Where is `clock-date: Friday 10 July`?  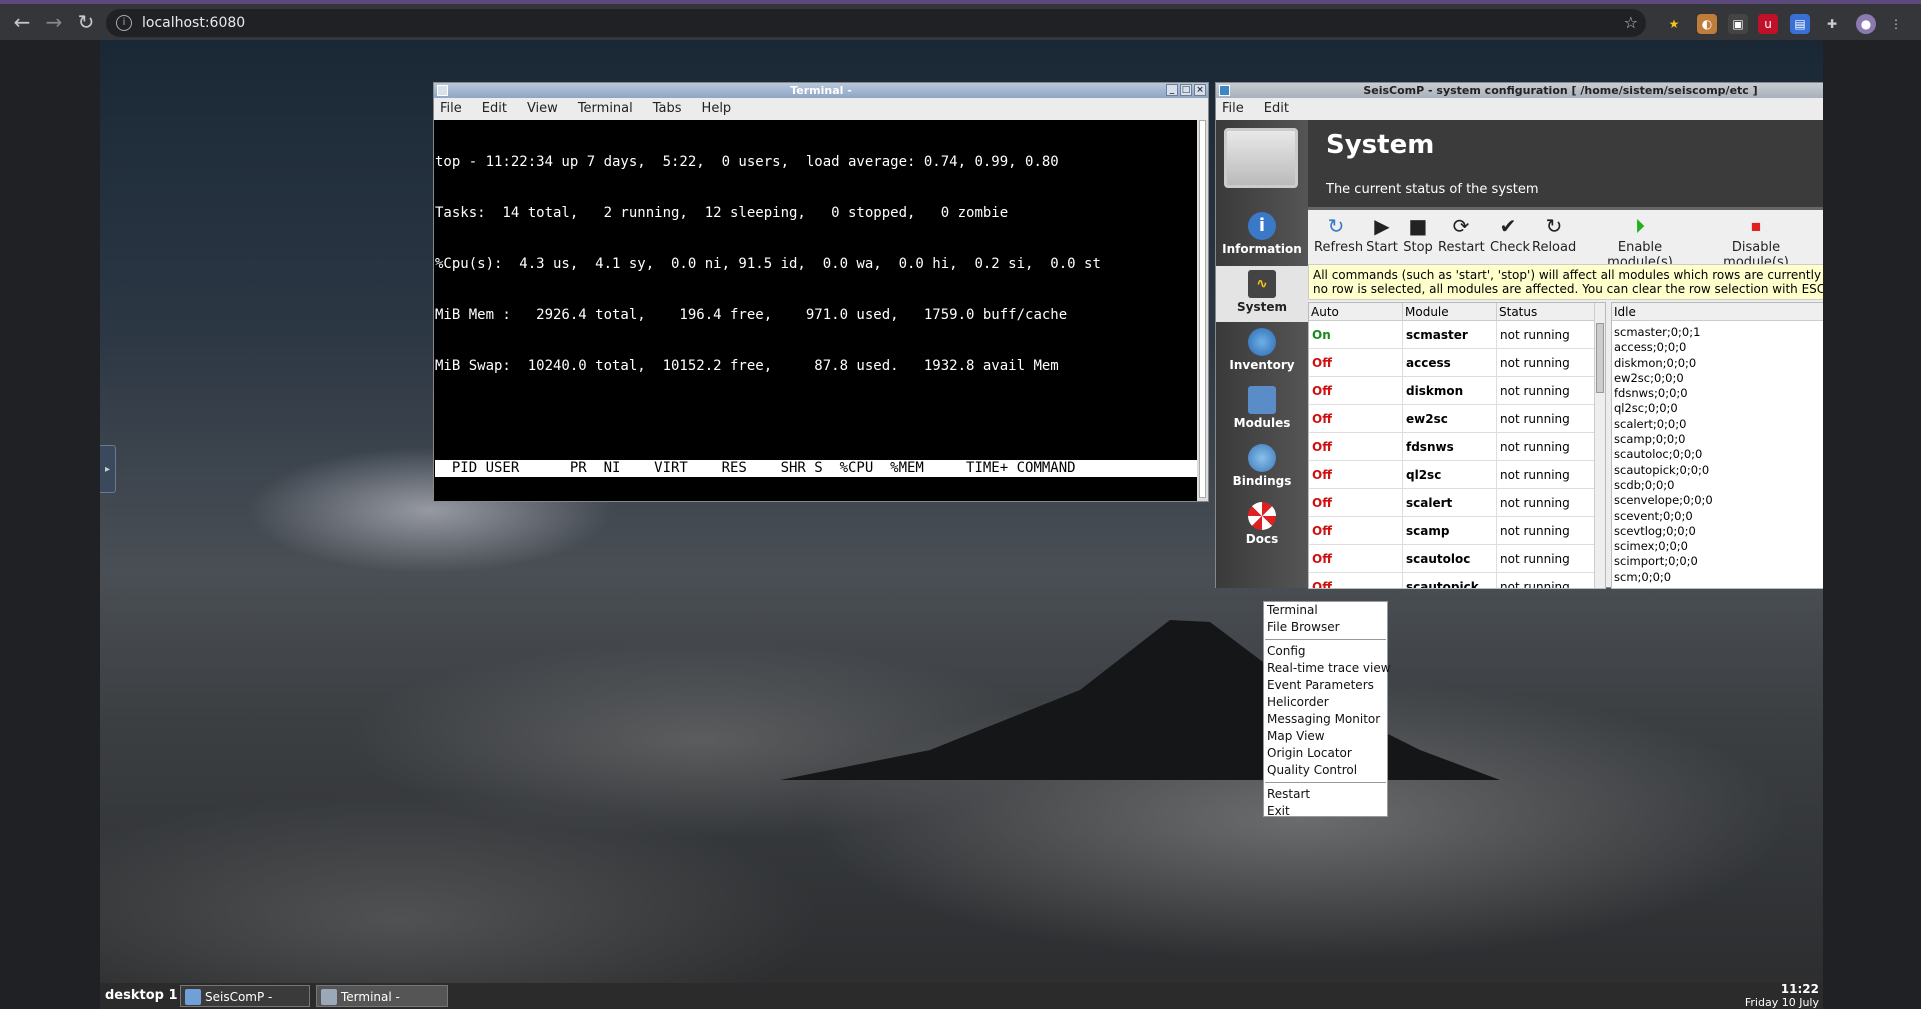 clock-date: Friday 10 July is located at coordinates (1781, 1002).